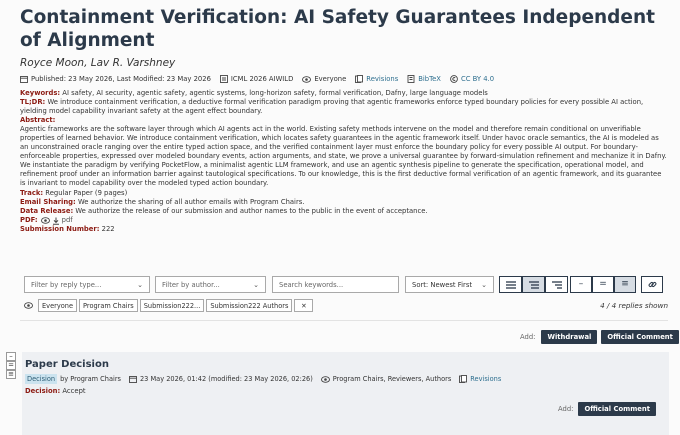 The image size is (680, 435). What do you see at coordinates (32, 193) in the screenshot?
I see `track-label: Track:` at bounding box center [32, 193].